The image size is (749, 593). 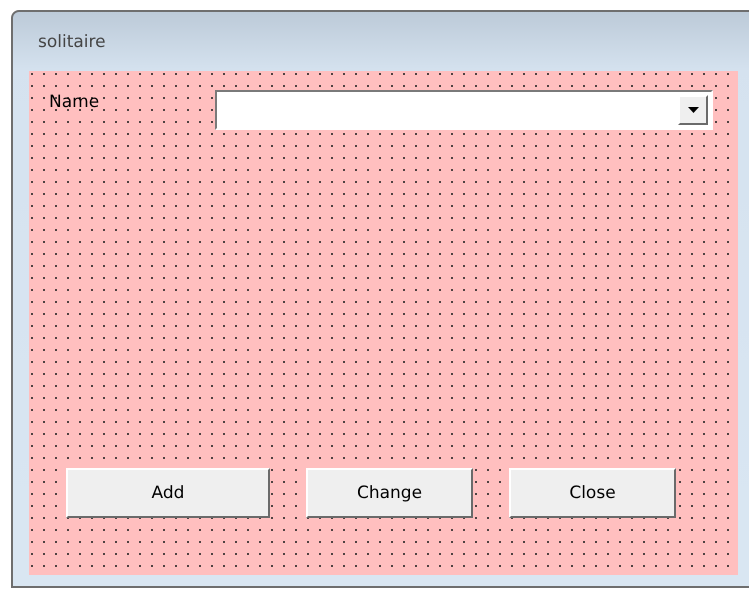 I want to click on form-button: Change, so click(x=389, y=493).